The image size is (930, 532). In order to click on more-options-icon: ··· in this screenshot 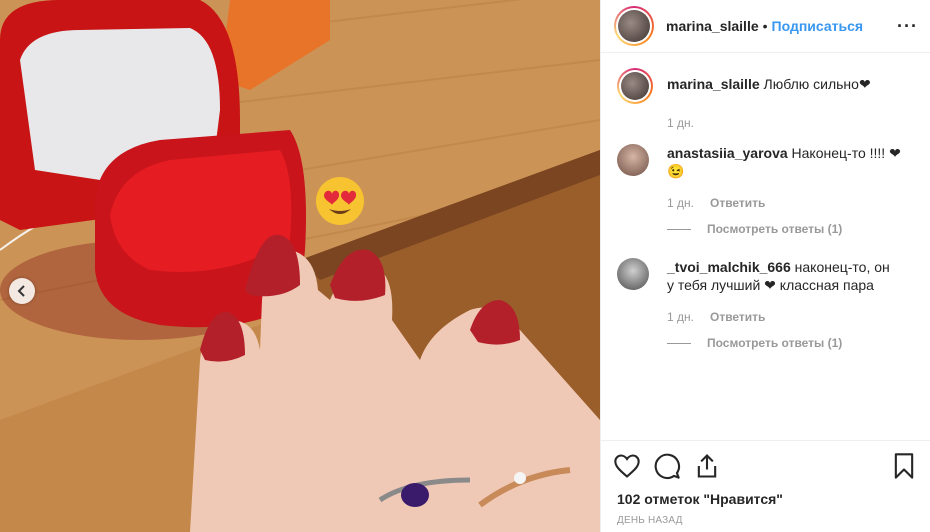, I will do `click(907, 26)`.